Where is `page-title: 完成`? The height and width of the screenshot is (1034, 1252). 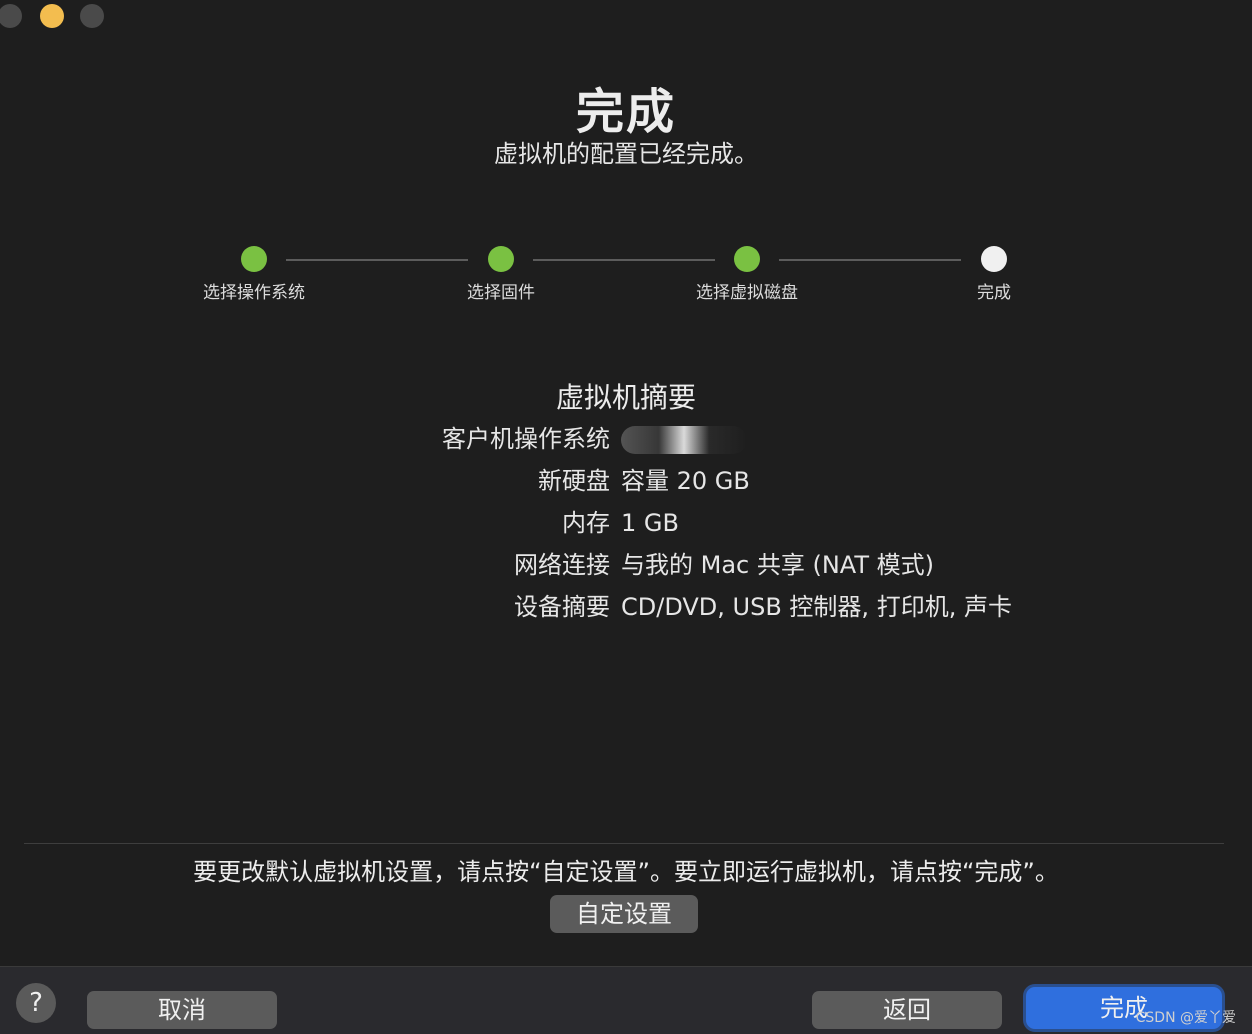
page-title: 完成 is located at coordinates (625, 112).